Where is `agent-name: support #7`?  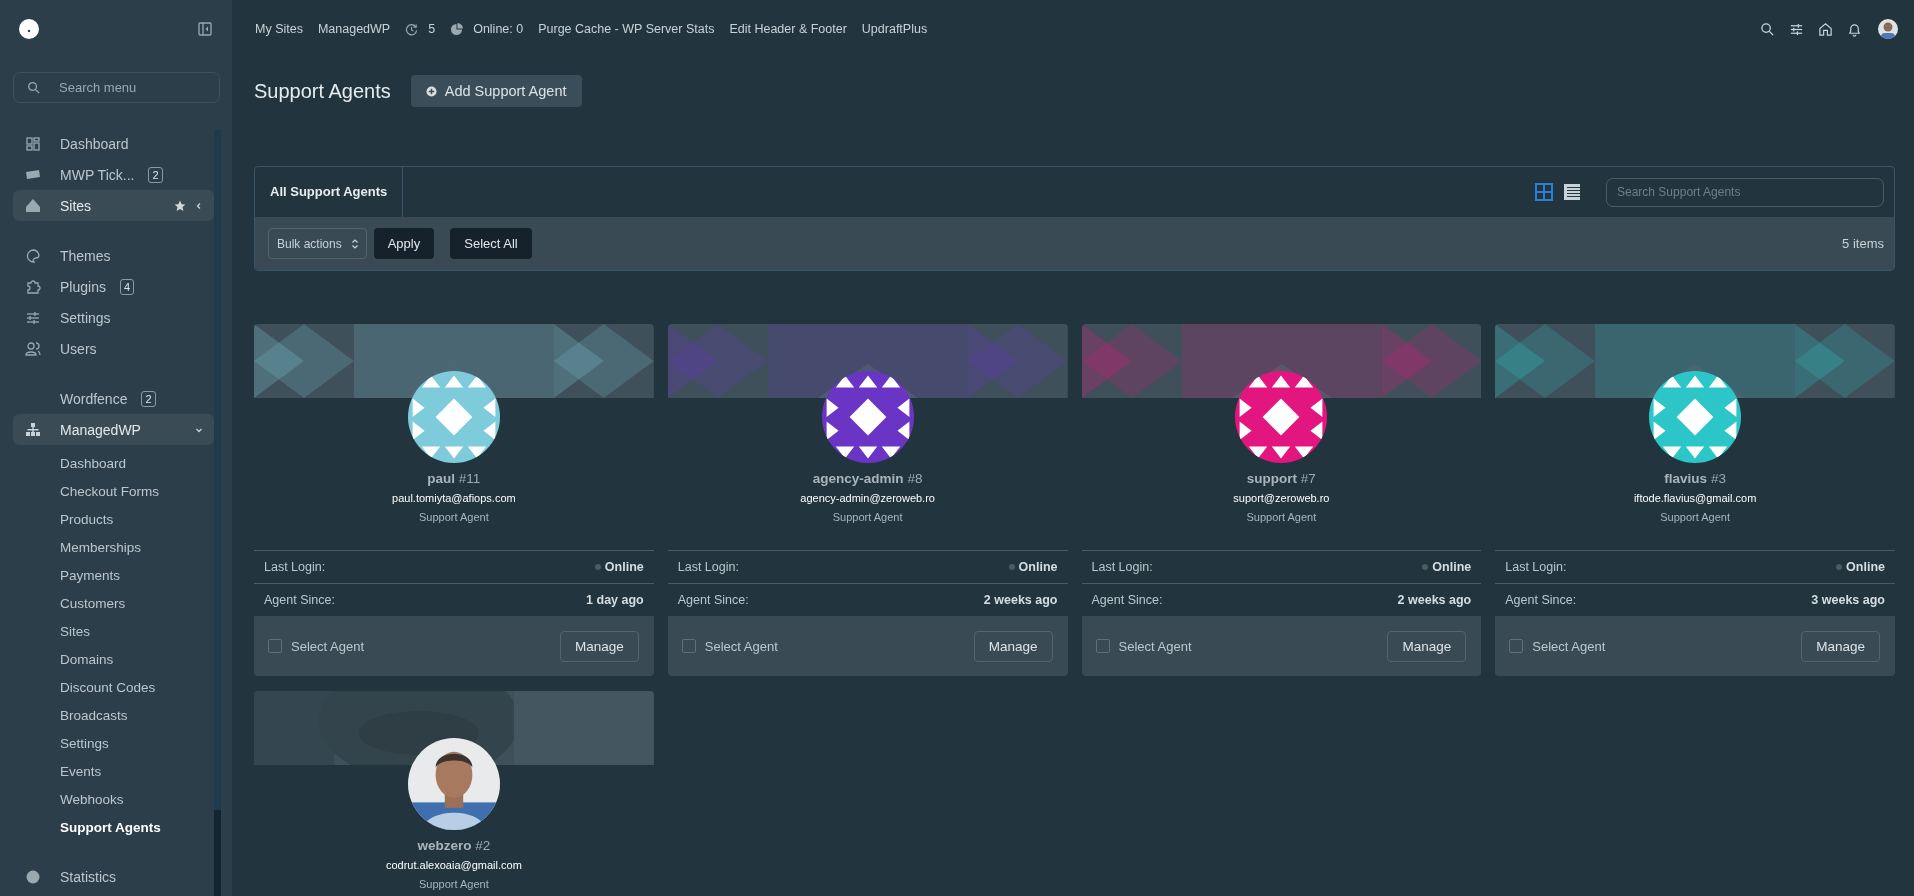
agent-name: support #7 is located at coordinates (1281, 478).